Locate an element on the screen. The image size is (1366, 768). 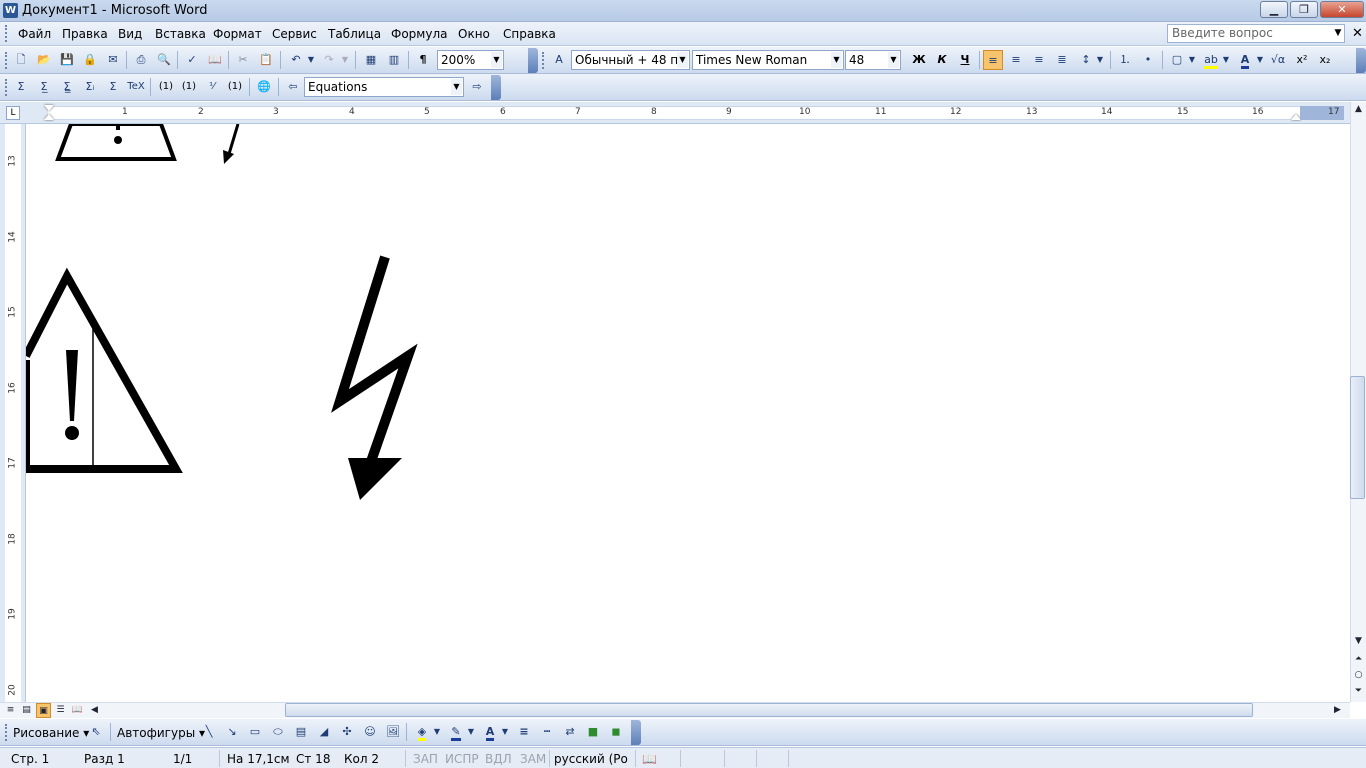
borders-dropdown-icon: ▼ is located at coordinates (1192, 60).